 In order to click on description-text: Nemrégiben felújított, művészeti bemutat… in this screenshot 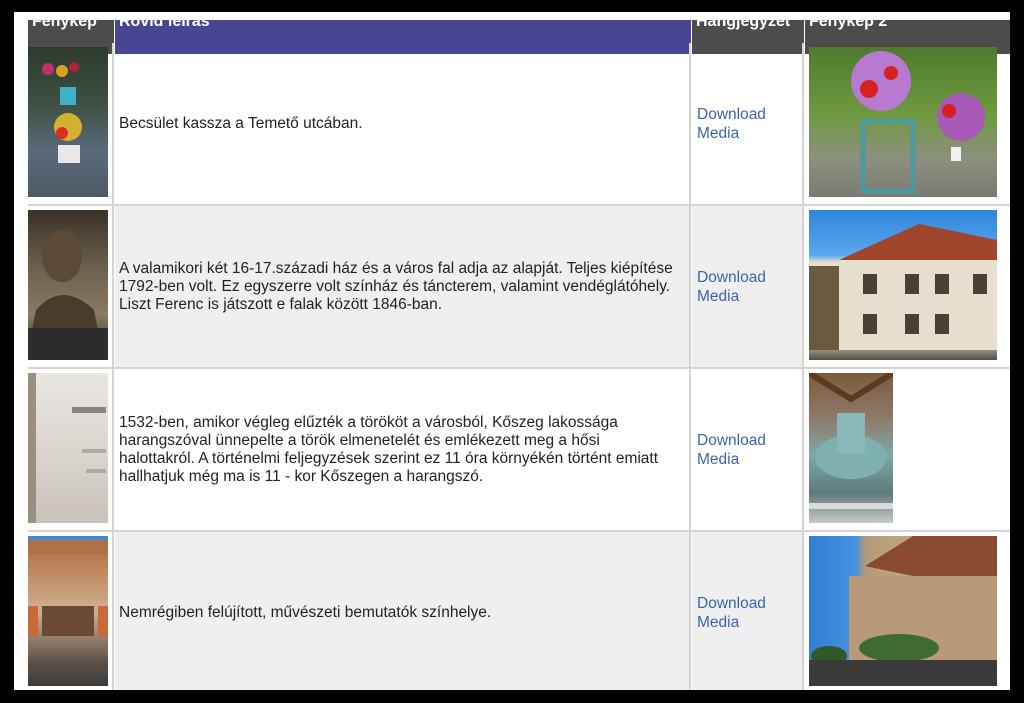, I will do `click(305, 612)`.